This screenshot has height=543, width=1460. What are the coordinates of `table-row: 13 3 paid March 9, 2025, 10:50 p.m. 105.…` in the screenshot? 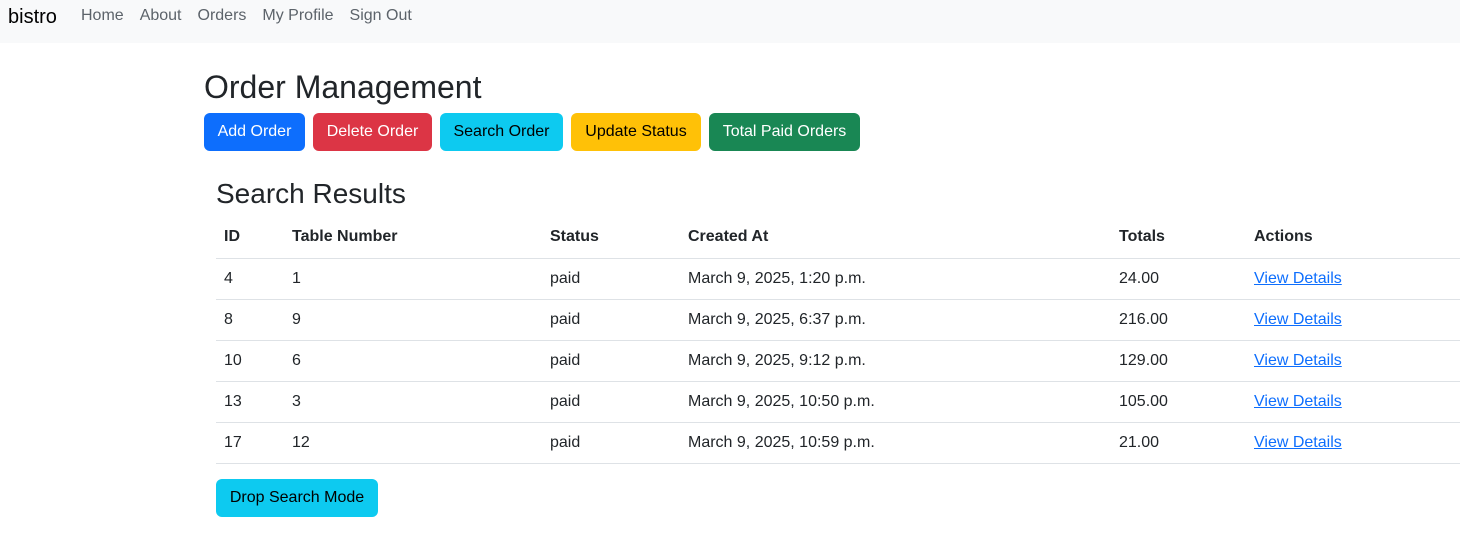 It's located at (838, 402).